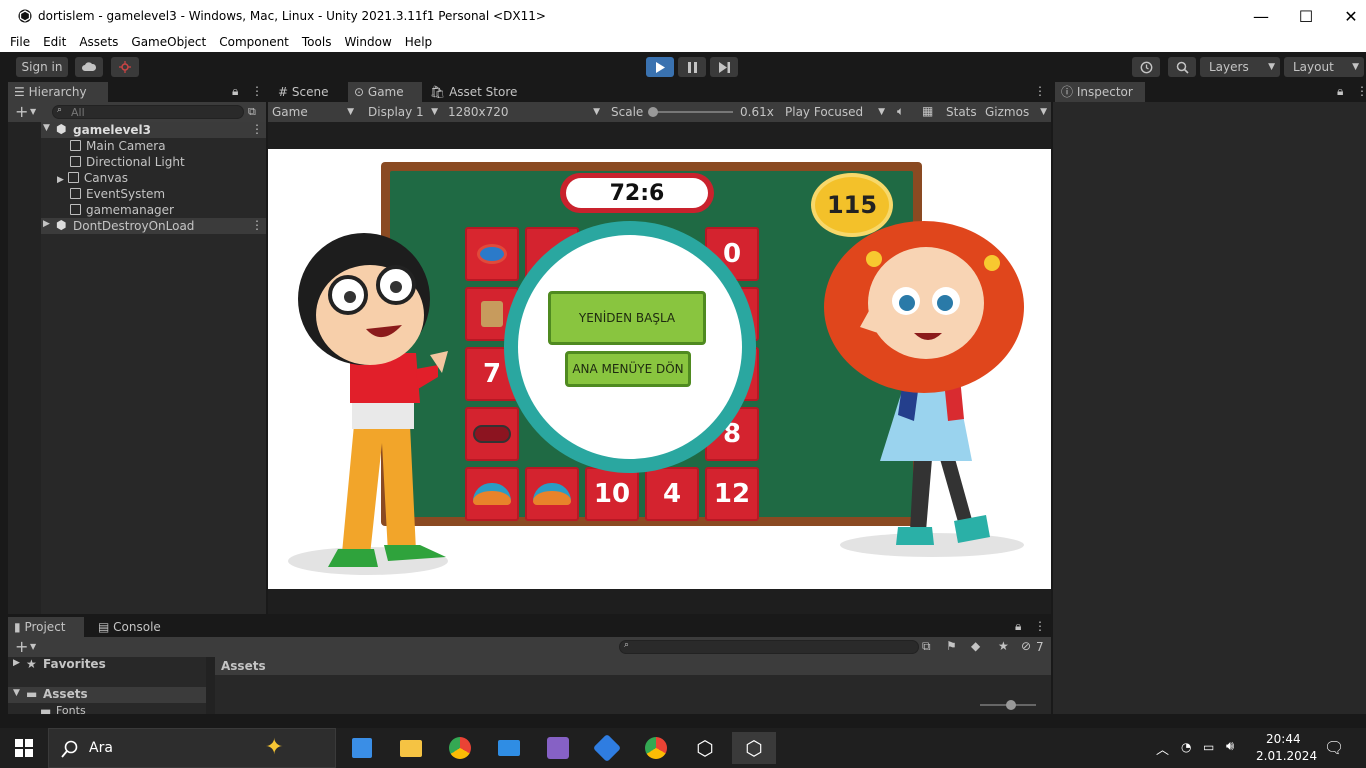  I want to click on menu-gameobject: GameObject, so click(168, 42).